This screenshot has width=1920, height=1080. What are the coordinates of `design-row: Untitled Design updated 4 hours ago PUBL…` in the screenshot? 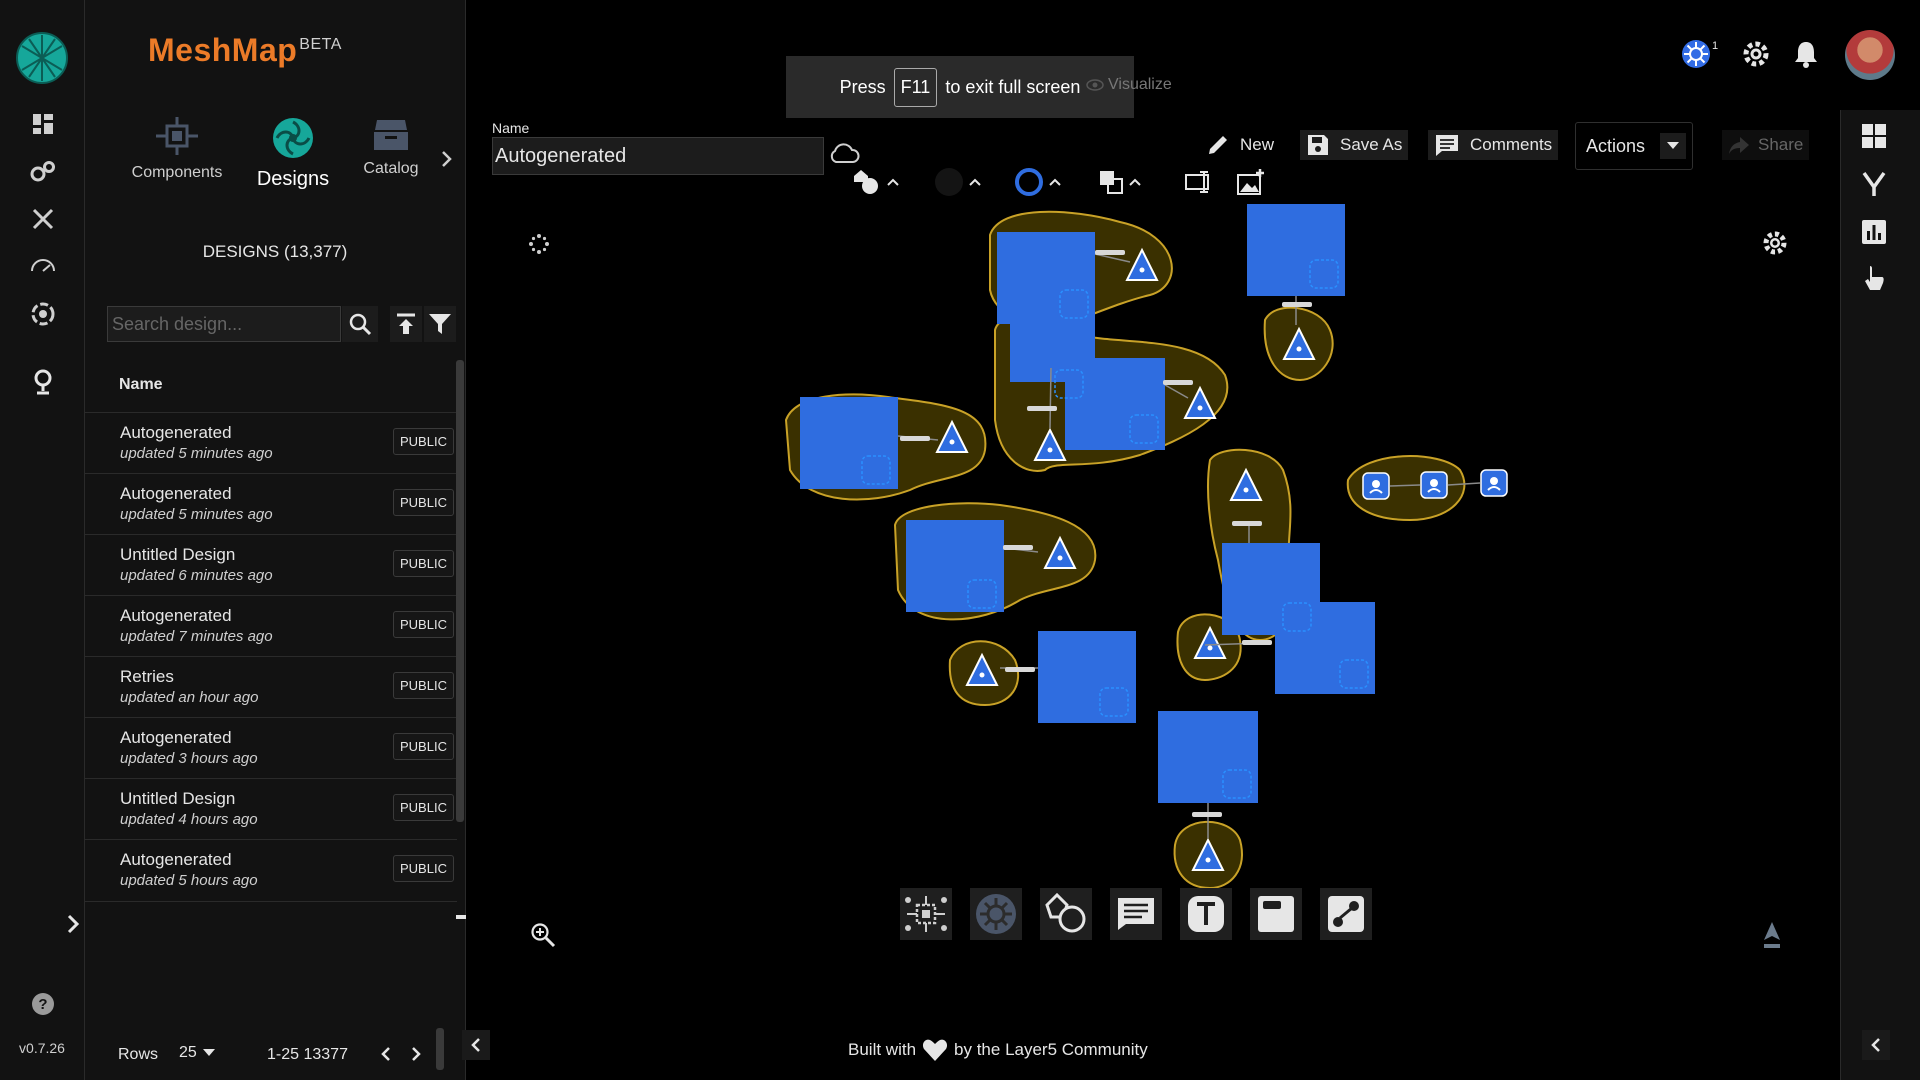 It's located at (271, 809).